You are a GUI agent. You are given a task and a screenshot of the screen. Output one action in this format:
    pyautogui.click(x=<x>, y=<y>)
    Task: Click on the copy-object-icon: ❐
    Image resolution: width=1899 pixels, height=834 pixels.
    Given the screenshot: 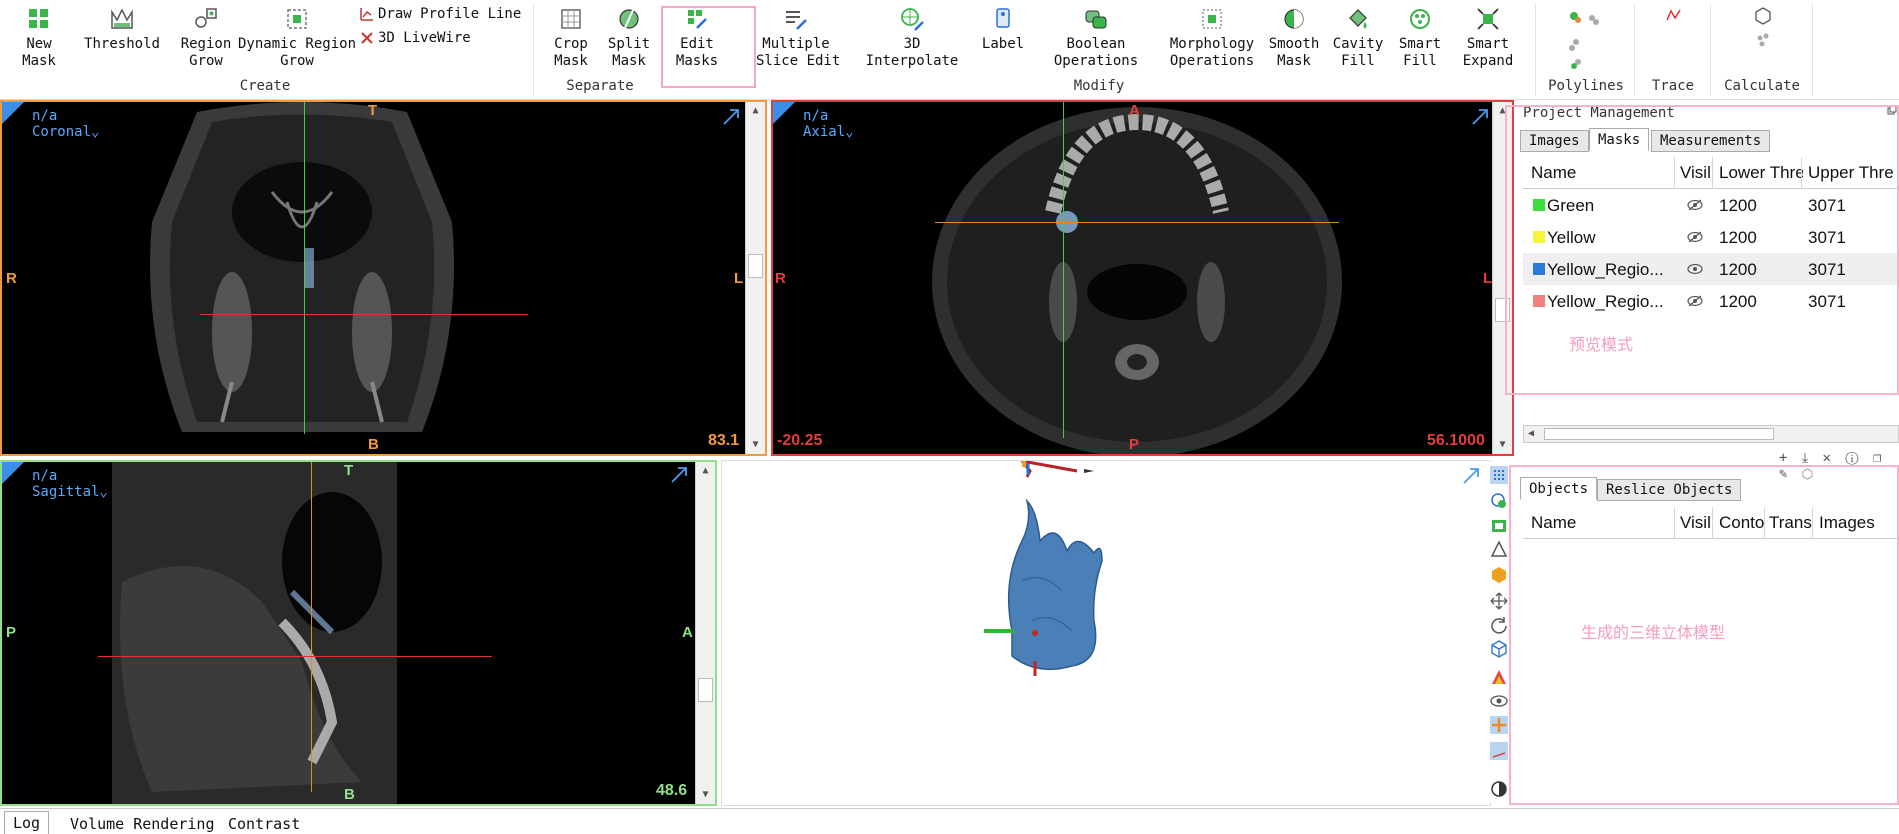 What is the action you would take?
    pyautogui.click(x=1878, y=458)
    